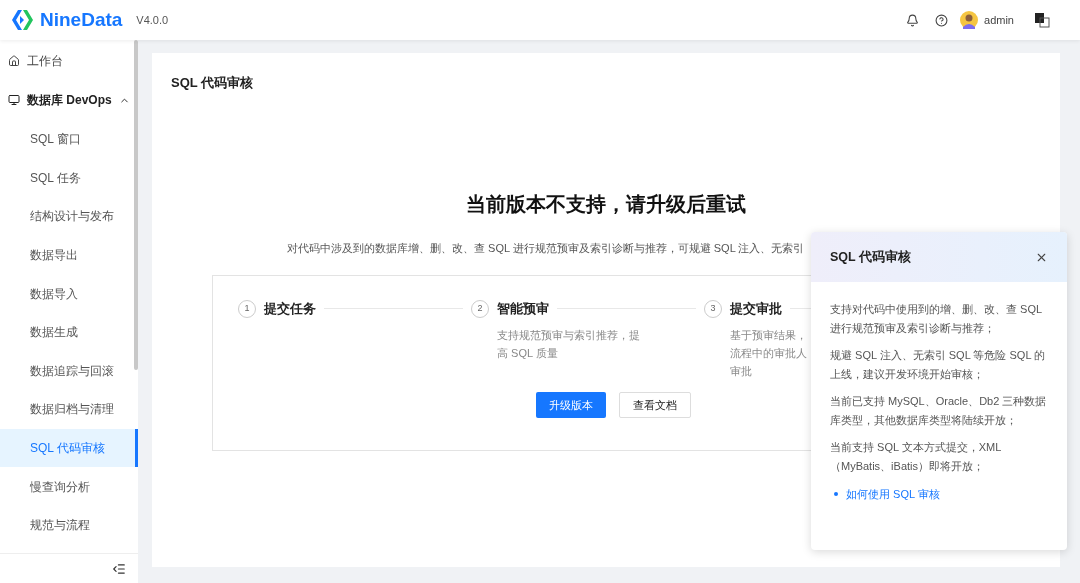 The width and height of the screenshot is (1080, 583). Describe the element at coordinates (14, 61) in the screenshot. I see `home-icon` at that location.